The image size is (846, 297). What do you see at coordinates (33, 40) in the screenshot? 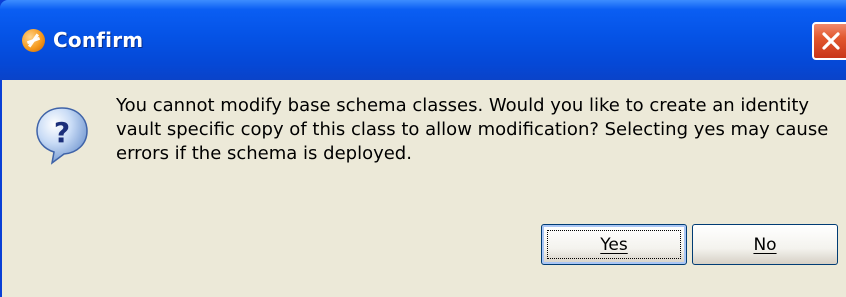
I see `app-icon` at bounding box center [33, 40].